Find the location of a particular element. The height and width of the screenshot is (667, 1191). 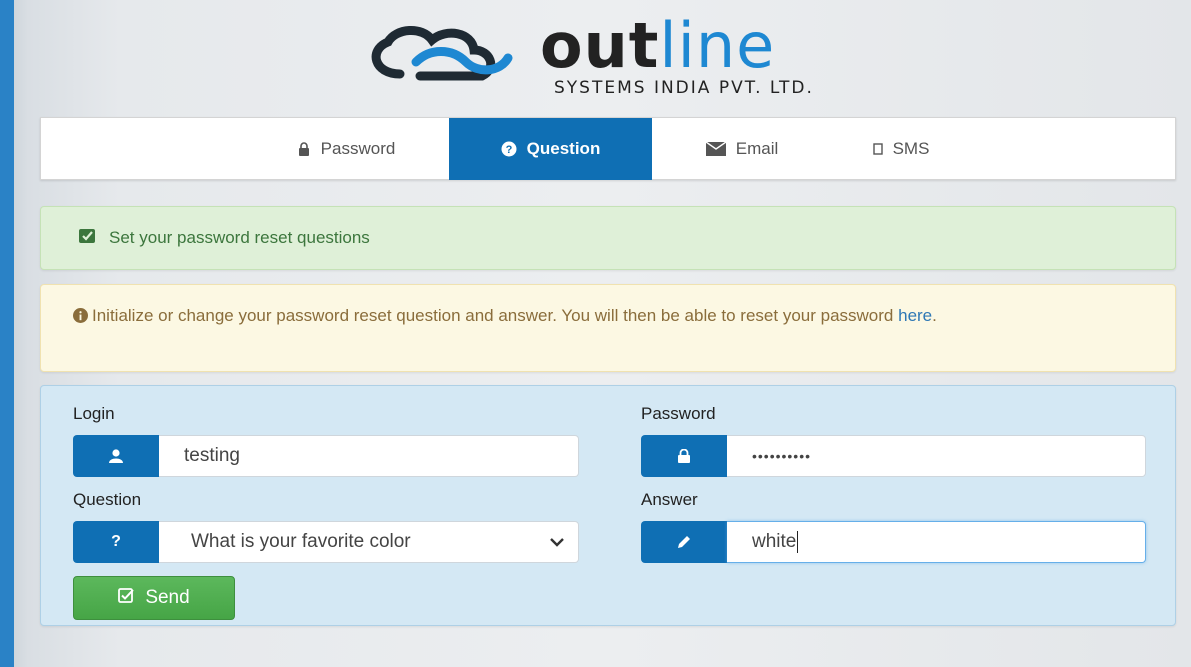

info-circle-icon is located at coordinates (80, 318).